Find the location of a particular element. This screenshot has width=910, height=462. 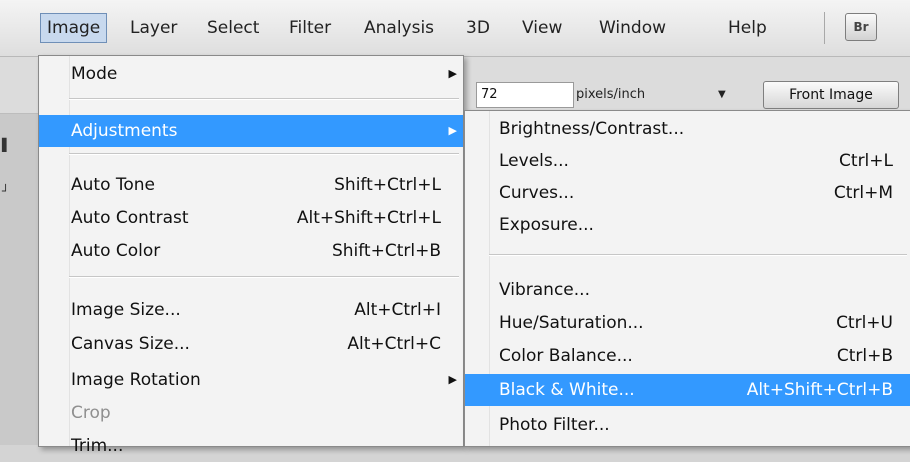

menu-analysis: Analysis is located at coordinates (399, 28).